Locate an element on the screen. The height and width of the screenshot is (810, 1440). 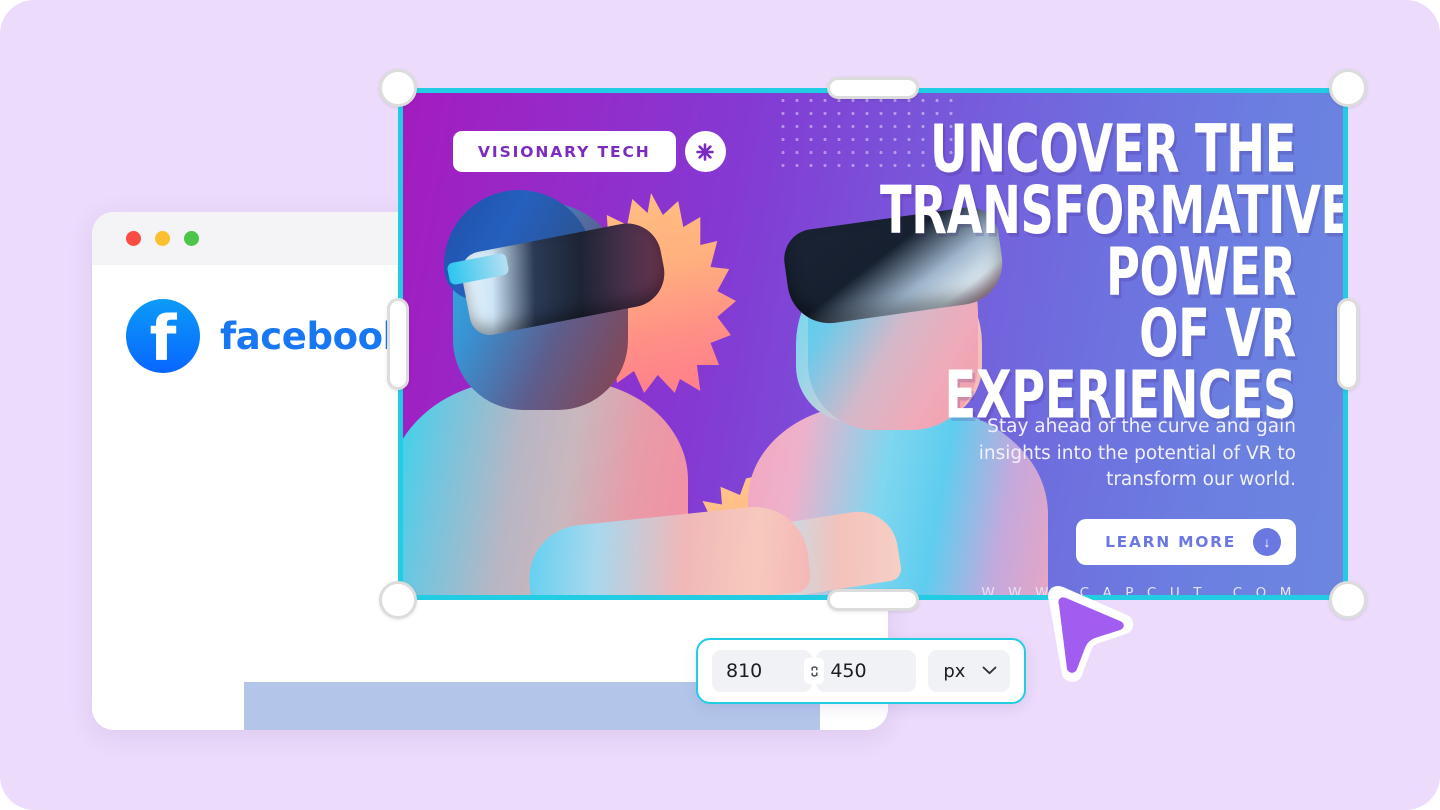
width-input is located at coordinates (762, 671).